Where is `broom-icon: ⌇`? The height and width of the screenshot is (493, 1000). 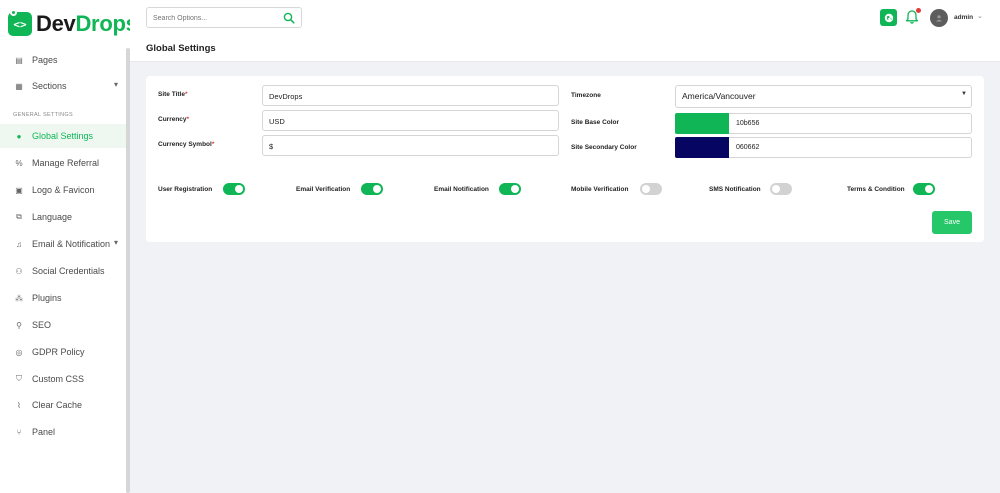
broom-icon: ⌇ is located at coordinates (19, 405).